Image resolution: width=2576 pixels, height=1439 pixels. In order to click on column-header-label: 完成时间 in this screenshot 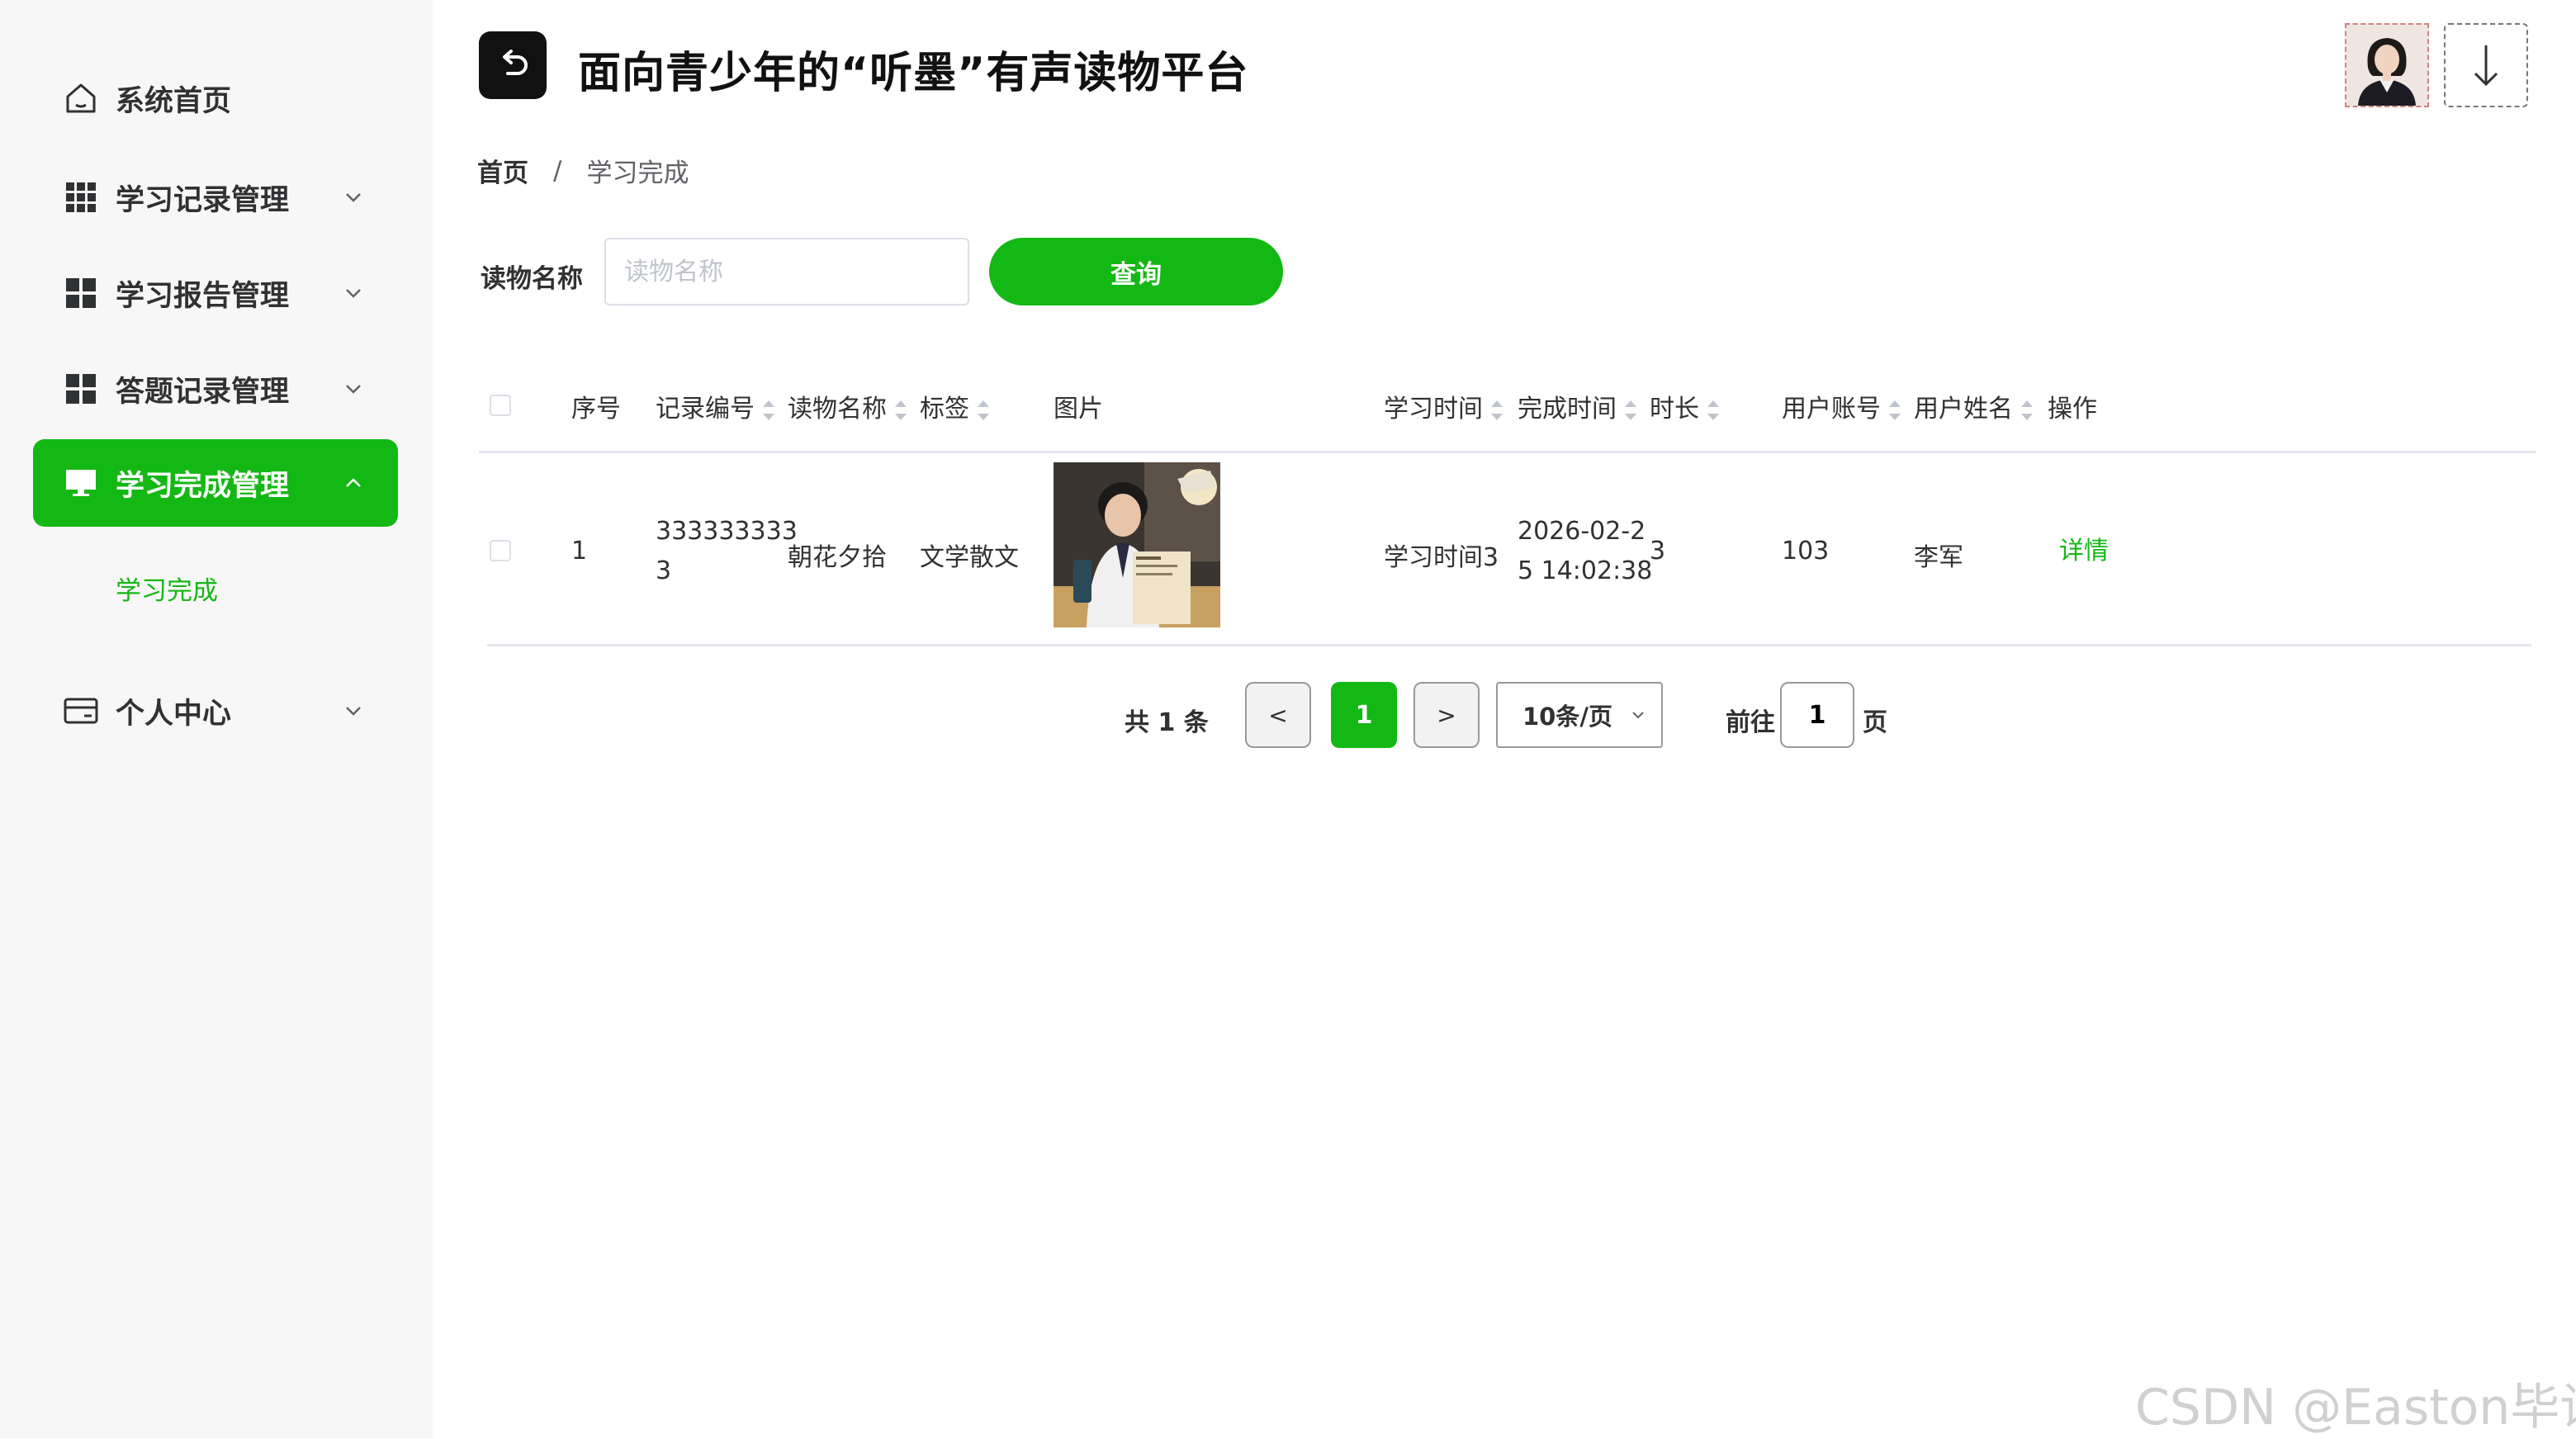, I will do `click(1567, 409)`.